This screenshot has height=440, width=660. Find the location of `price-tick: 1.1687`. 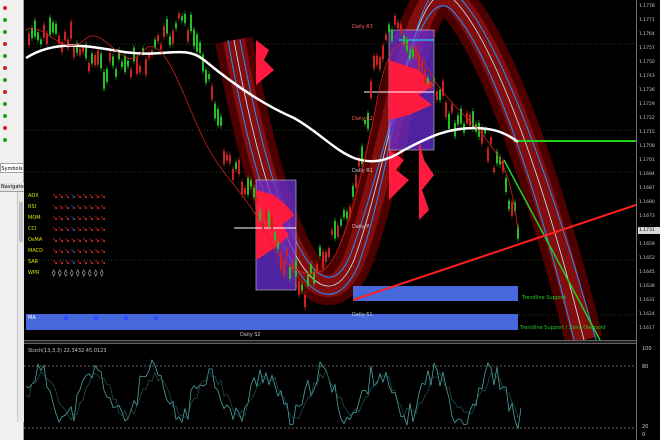

price-tick: 1.1687 is located at coordinates (647, 188).